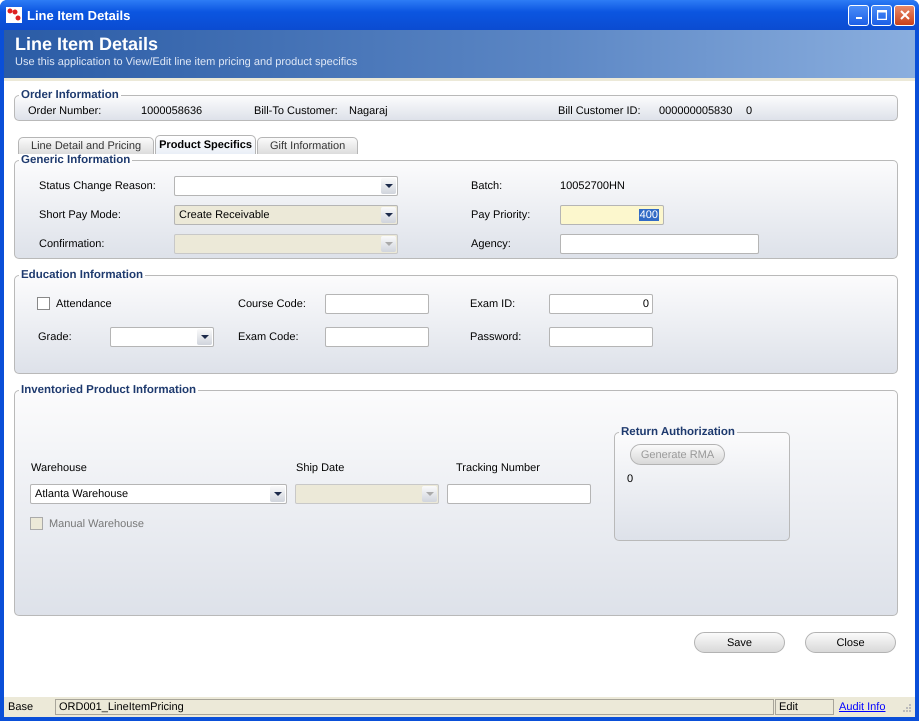 This screenshot has width=919, height=721. I want to click on field-label: Pay Priority:, so click(501, 214).